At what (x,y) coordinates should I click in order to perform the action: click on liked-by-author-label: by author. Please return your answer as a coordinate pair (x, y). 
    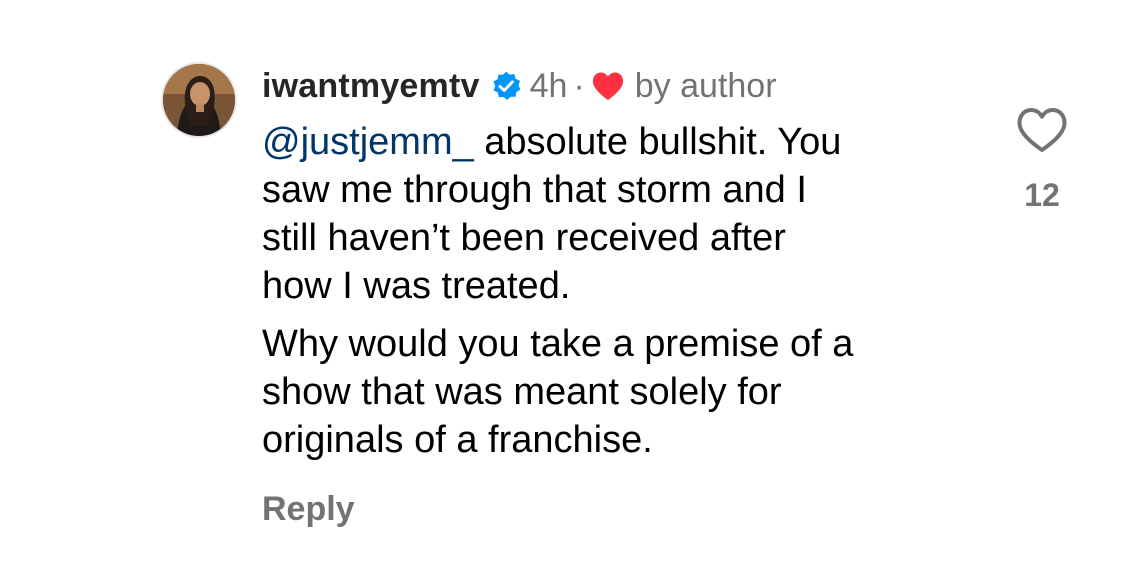
    Looking at the image, I should click on (705, 85).